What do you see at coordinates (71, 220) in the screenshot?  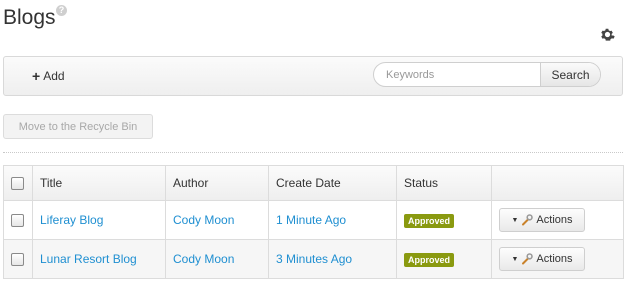 I see `blog-title-link: Liferay Blog` at bounding box center [71, 220].